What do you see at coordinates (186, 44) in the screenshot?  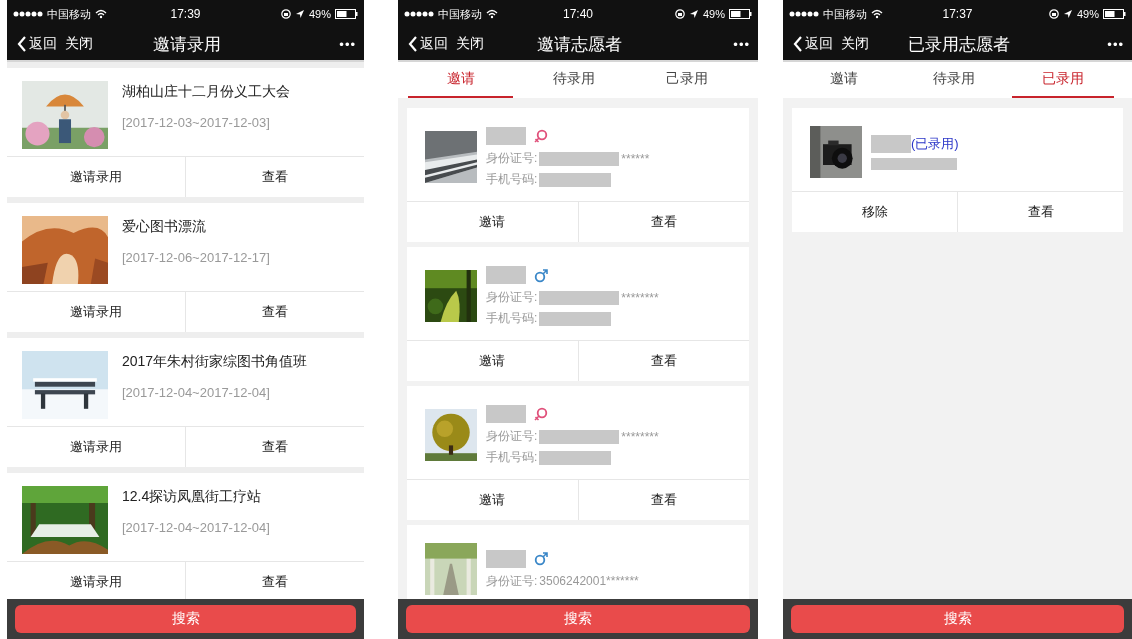 I see `page-title: 邀请录用` at bounding box center [186, 44].